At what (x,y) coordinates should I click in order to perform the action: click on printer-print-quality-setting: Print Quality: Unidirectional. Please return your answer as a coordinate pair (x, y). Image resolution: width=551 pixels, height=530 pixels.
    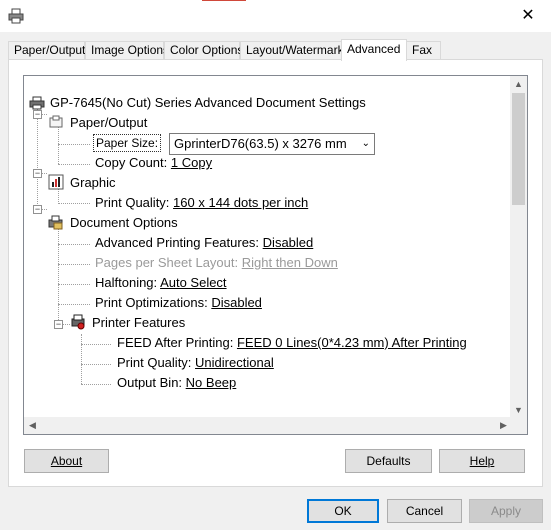
    Looking at the image, I should click on (195, 363).